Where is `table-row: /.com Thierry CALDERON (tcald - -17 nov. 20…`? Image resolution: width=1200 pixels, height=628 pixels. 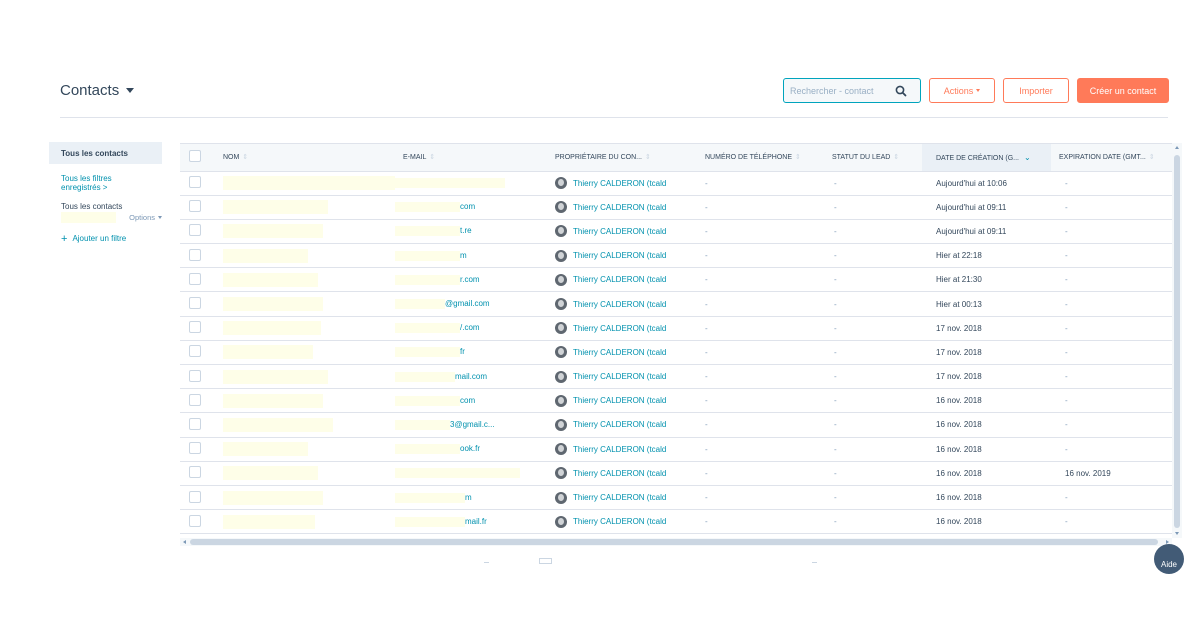
table-row: /.com Thierry CALDERON (tcald - -17 nov. 20… is located at coordinates (676, 328).